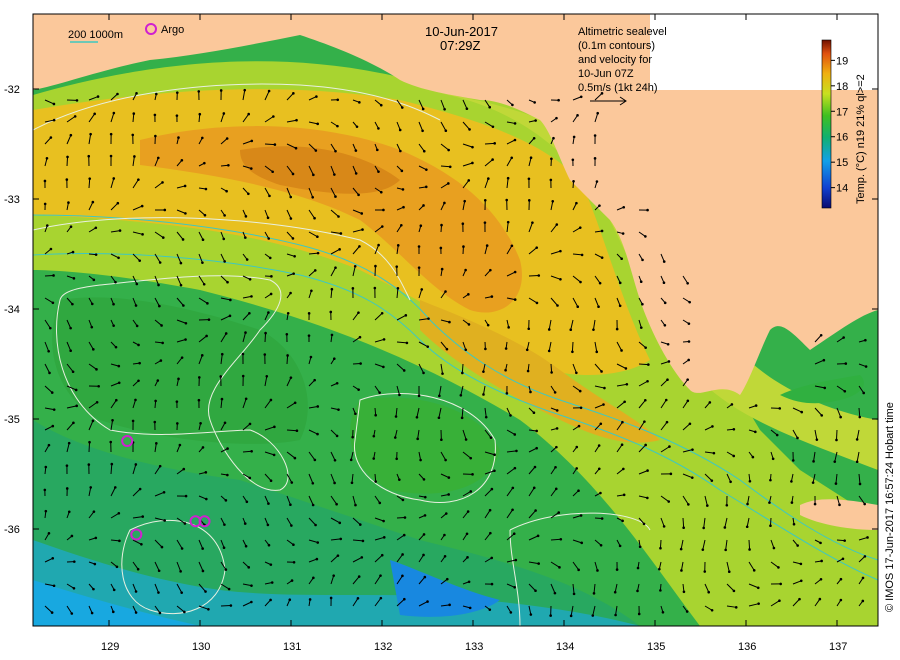 The width and height of the screenshot is (900, 660). Describe the element at coordinates (474, 647) in the screenshot. I see `lon-tick-label: 133` at that location.